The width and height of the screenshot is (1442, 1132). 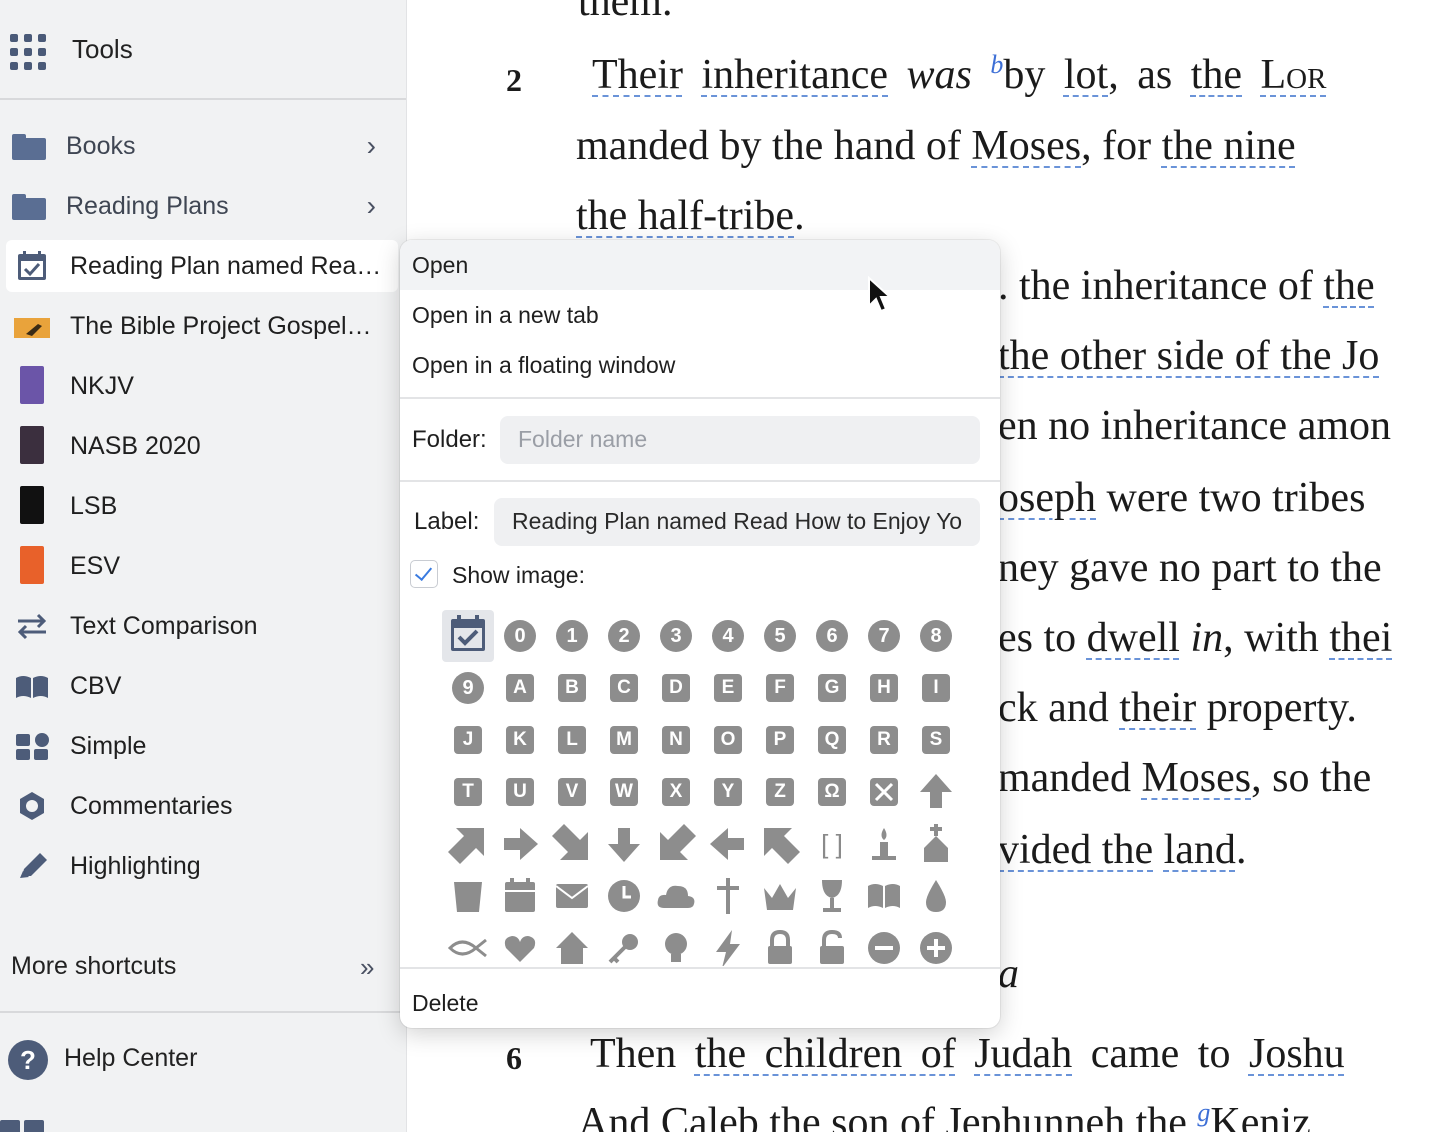 I want to click on letter-b-icon: B, so click(x=572, y=688).